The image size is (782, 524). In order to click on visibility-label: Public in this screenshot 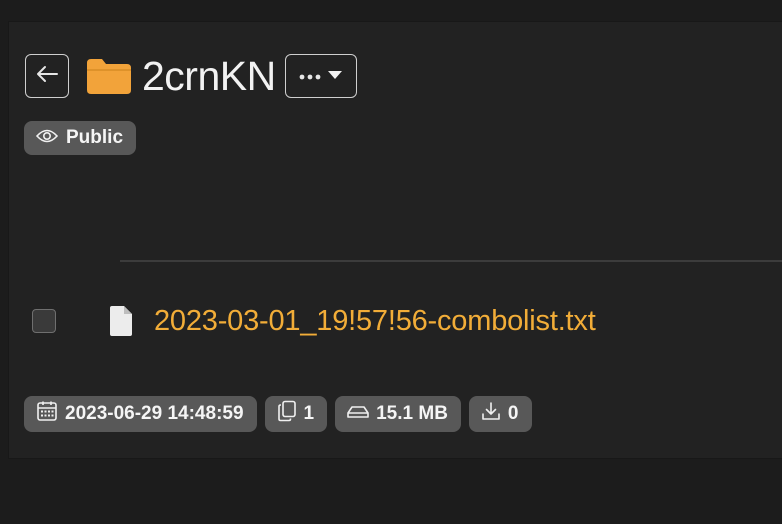, I will do `click(95, 137)`.